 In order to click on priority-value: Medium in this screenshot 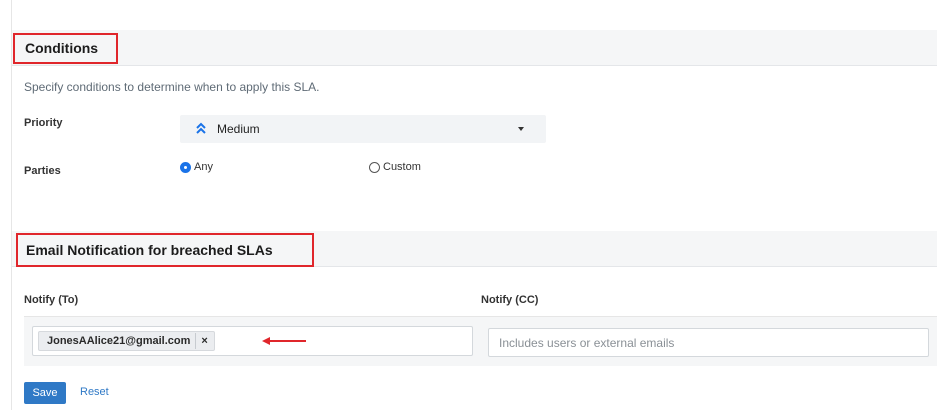, I will do `click(238, 129)`.